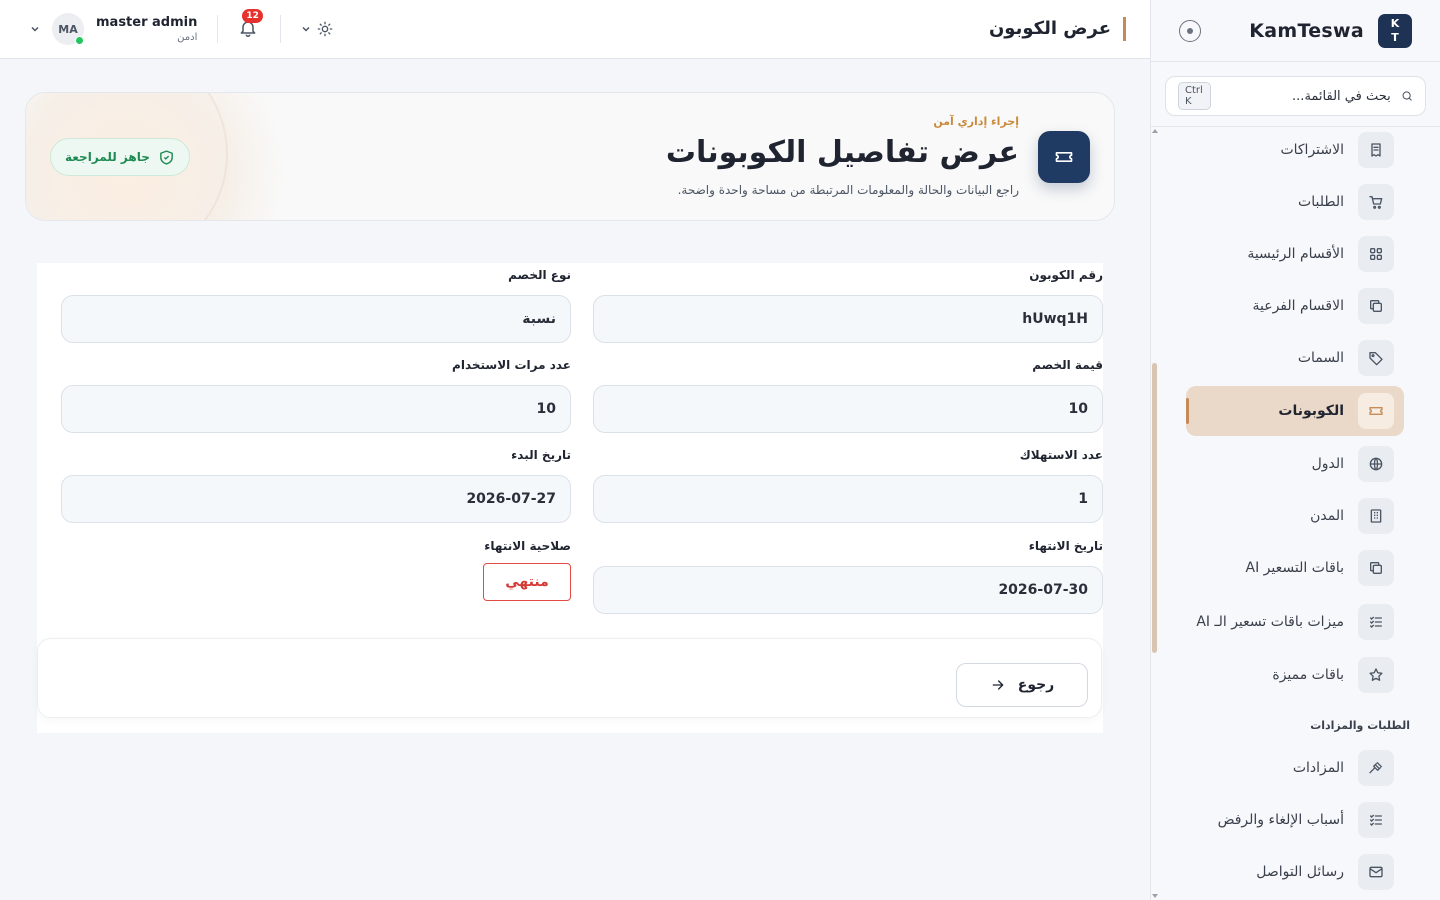 The height and width of the screenshot is (900, 1440). Describe the element at coordinates (1036, 685) in the screenshot. I see `back-button-label: رجوع` at that location.